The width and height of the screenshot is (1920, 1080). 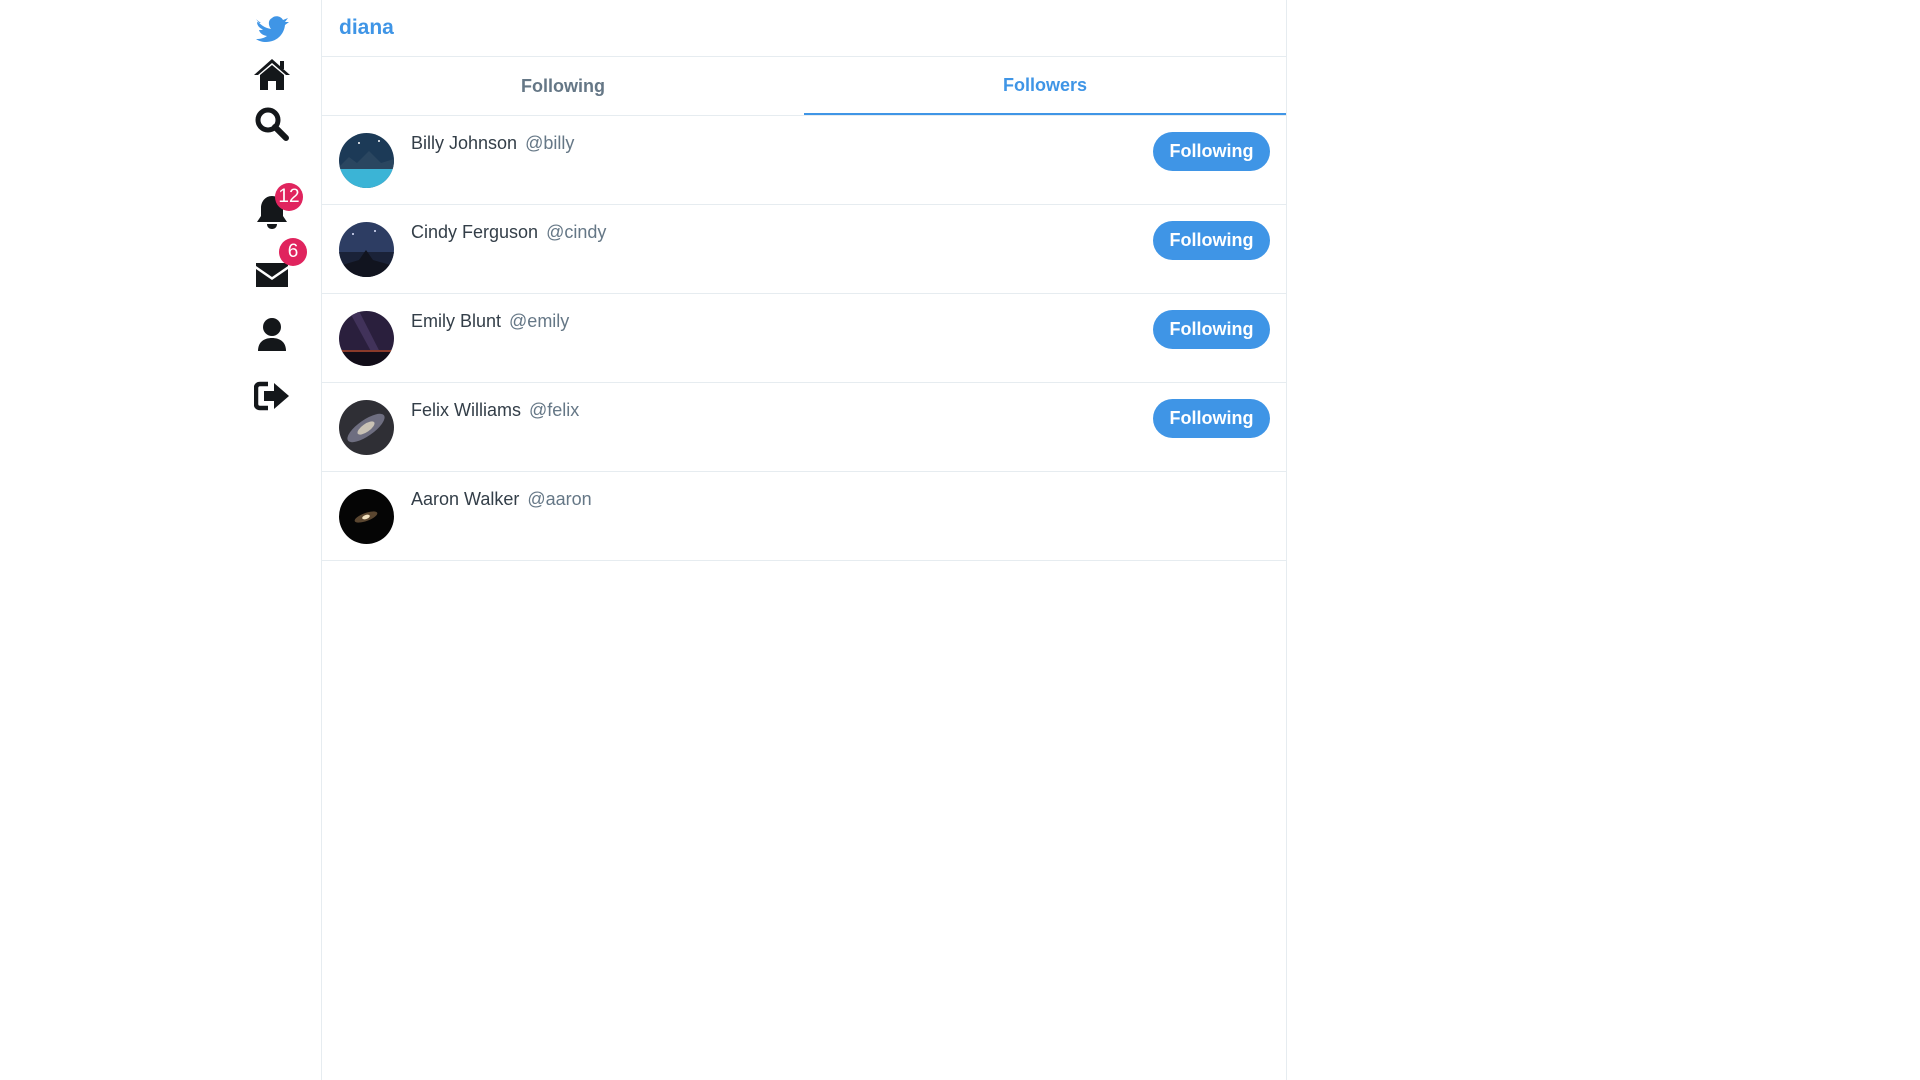 I want to click on sidebar-nav: 12 6, so click(x=280, y=540).